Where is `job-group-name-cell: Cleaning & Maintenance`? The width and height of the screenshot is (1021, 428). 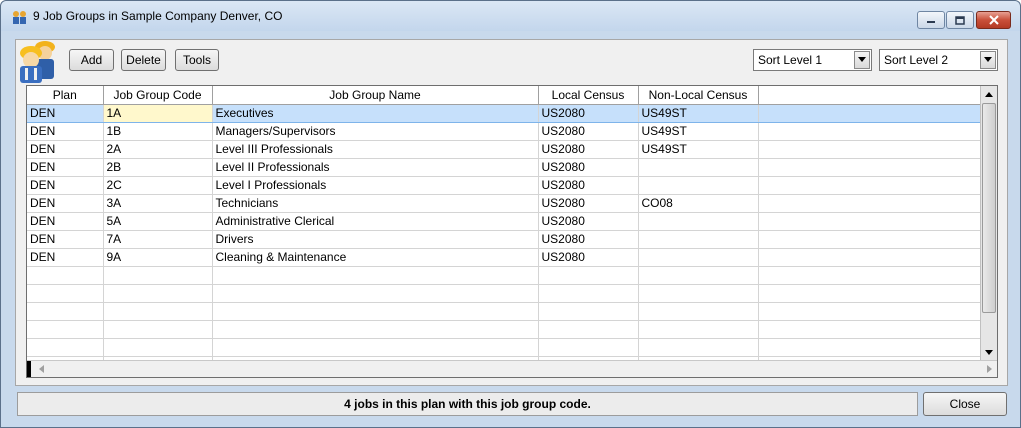
job-group-name-cell: Cleaning & Maintenance is located at coordinates (375, 257).